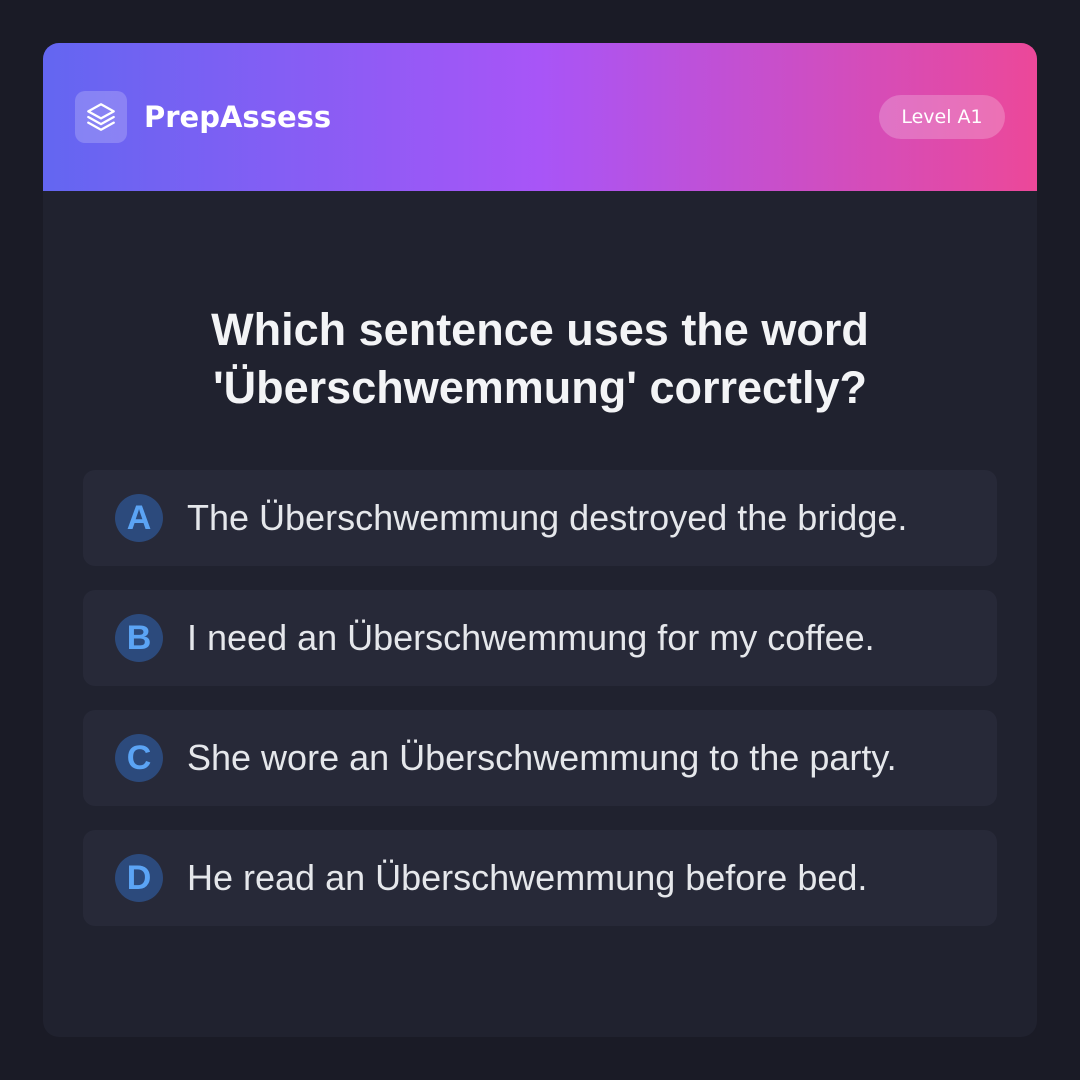 Image resolution: width=1080 pixels, height=1080 pixels. What do you see at coordinates (531, 637) in the screenshot?
I see `option-text: I need an Überschwemmung for my coffee.` at bounding box center [531, 637].